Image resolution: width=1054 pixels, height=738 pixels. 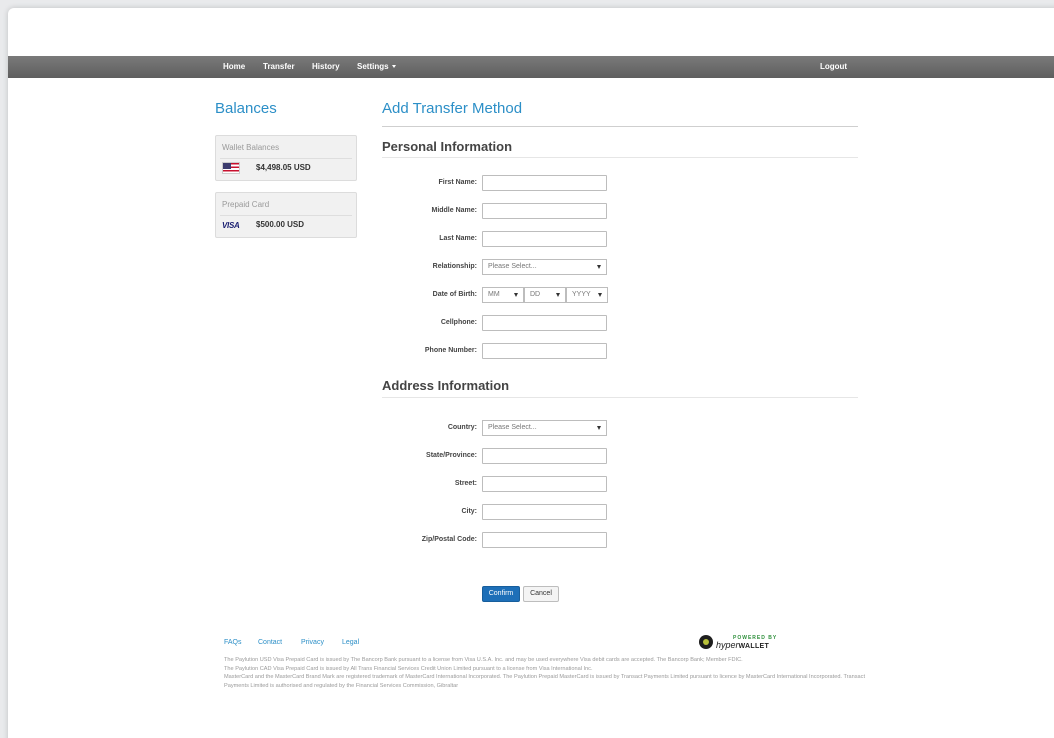 What do you see at coordinates (393, 67) in the screenshot?
I see `caret-down-icon` at bounding box center [393, 67].